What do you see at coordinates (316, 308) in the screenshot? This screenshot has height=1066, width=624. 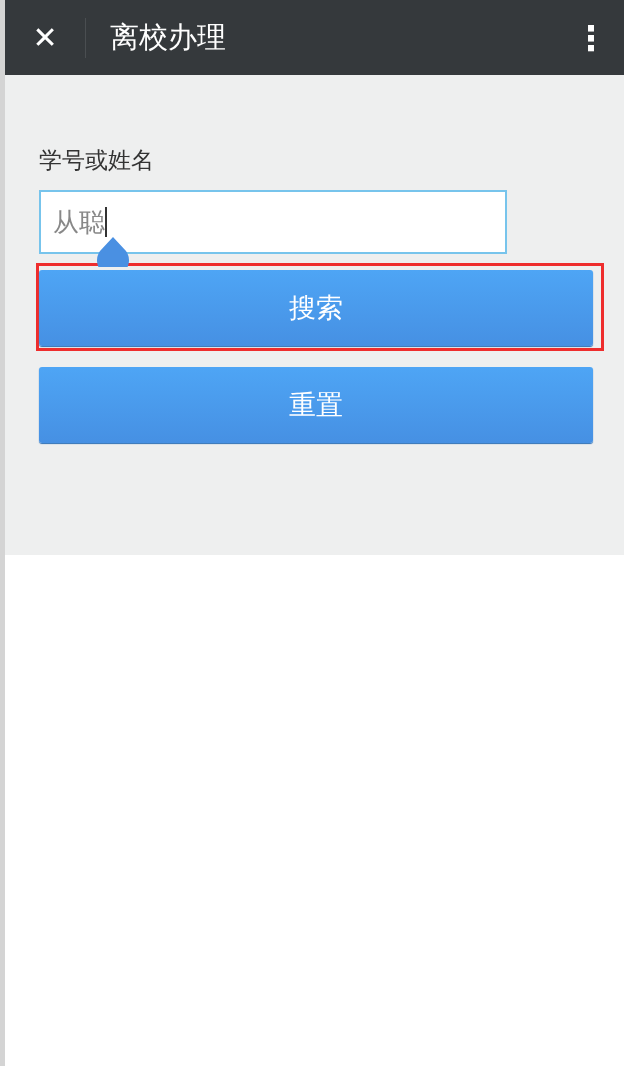 I see `action-button: 搜索` at bounding box center [316, 308].